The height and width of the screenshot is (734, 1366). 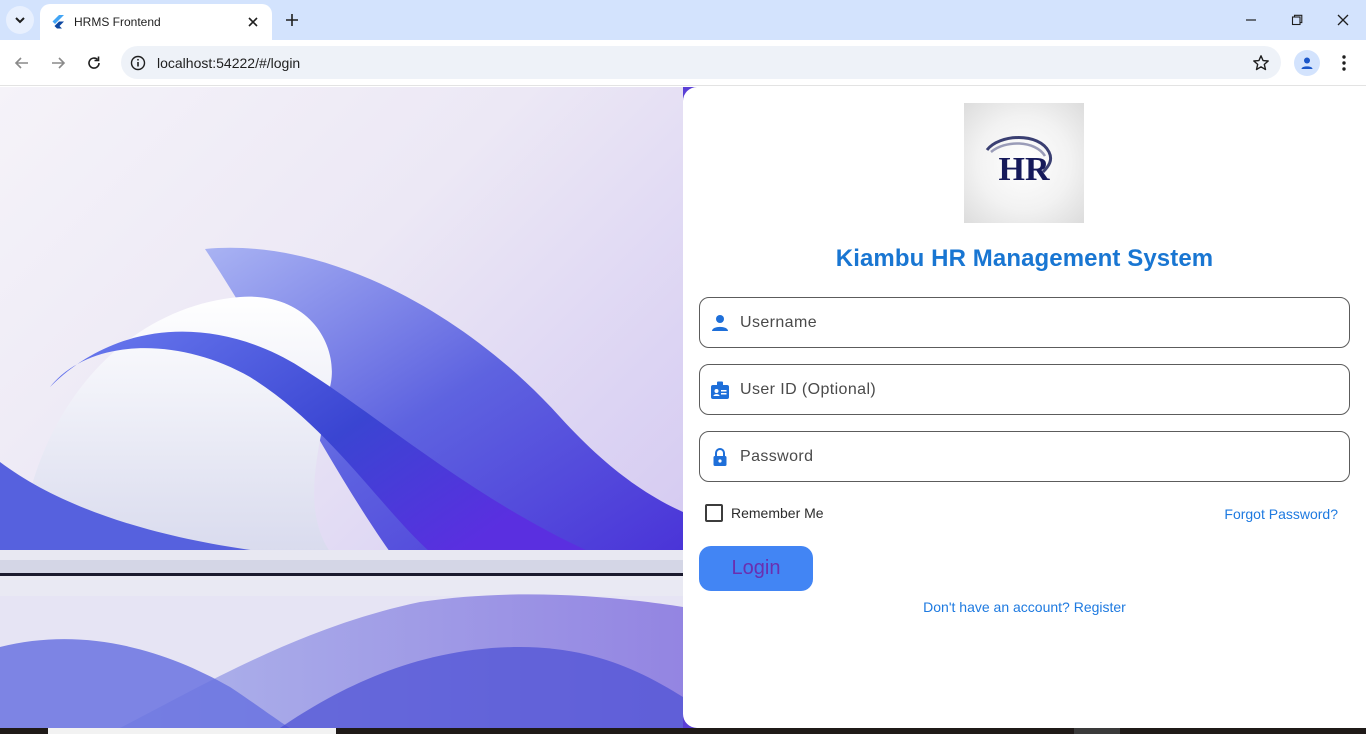 I want to click on new-tab-button, so click(x=292, y=20).